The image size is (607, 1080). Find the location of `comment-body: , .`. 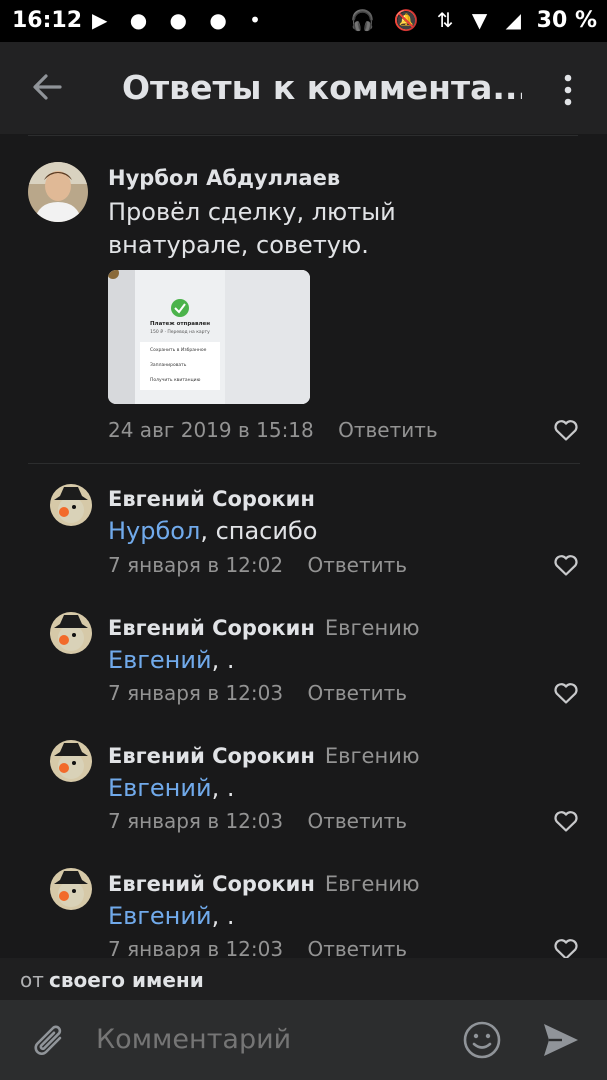

comment-body: , . is located at coordinates (223, 916).